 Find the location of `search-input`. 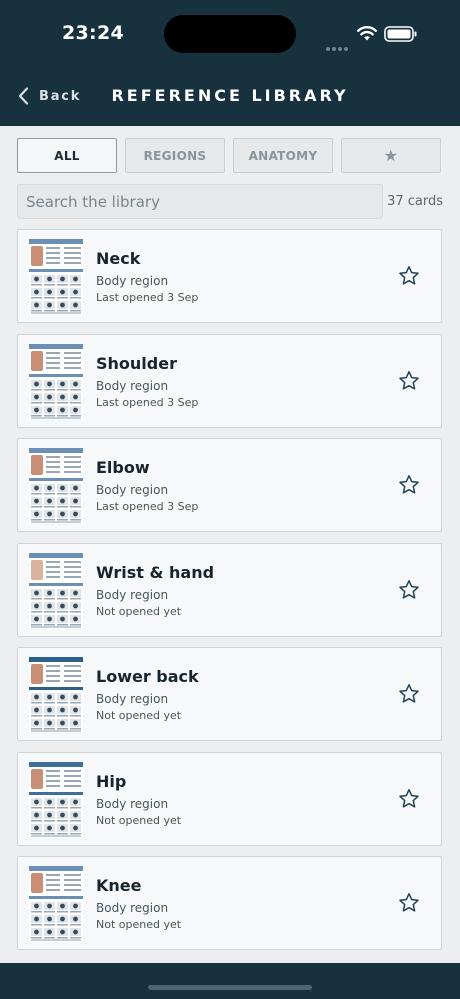

search-input is located at coordinates (200, 201).